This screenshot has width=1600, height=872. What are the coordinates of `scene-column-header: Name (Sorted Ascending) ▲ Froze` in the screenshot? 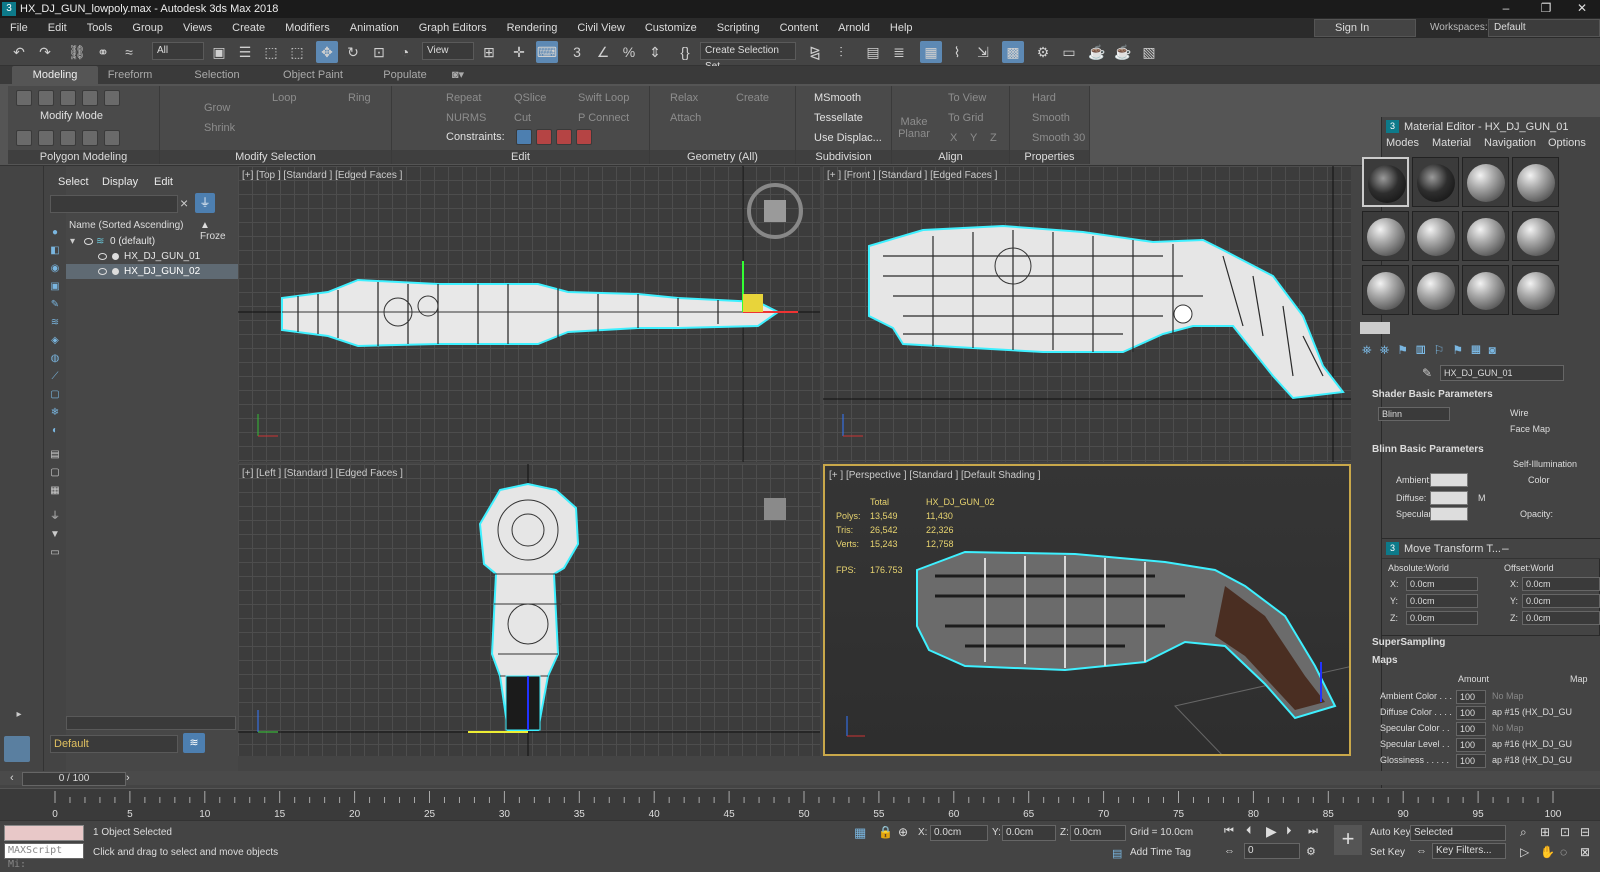 It's located at (152, 230).